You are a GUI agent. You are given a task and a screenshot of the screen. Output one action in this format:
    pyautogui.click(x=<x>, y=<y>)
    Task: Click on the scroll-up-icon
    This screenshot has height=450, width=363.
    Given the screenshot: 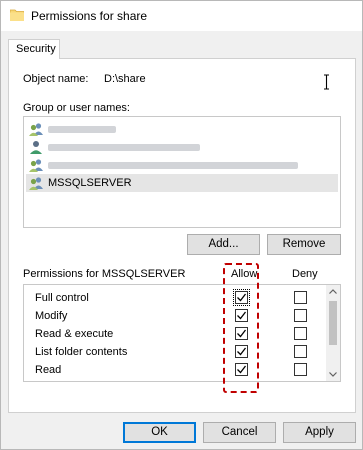 What is the action you would take?
    pyautogui.click(x=333, y=292)
    